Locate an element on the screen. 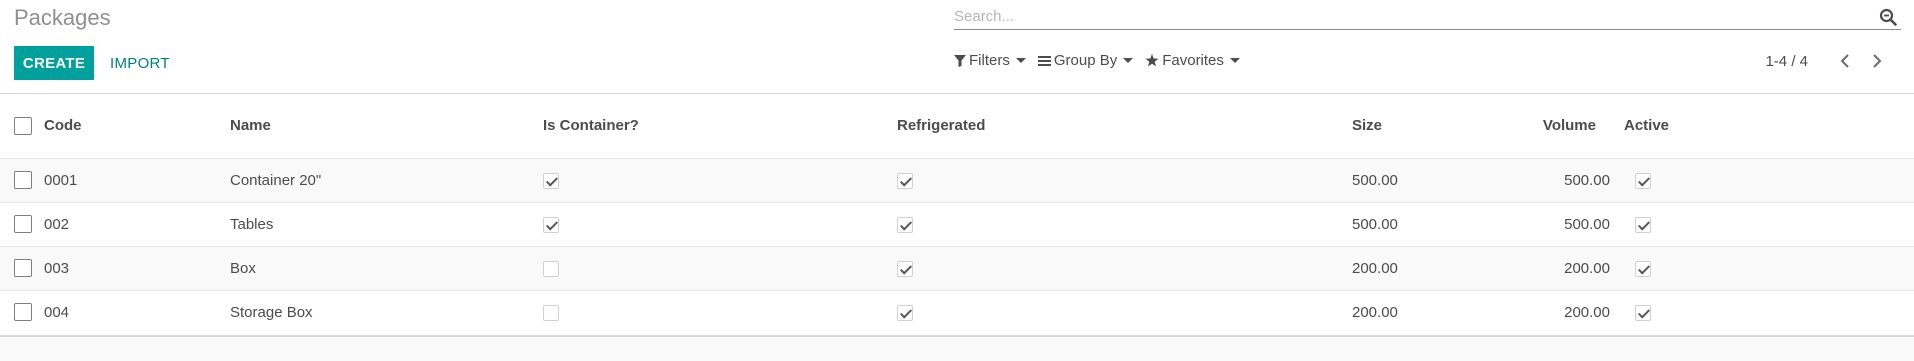  column-header-name: Name is located at coordinates (386, 126).